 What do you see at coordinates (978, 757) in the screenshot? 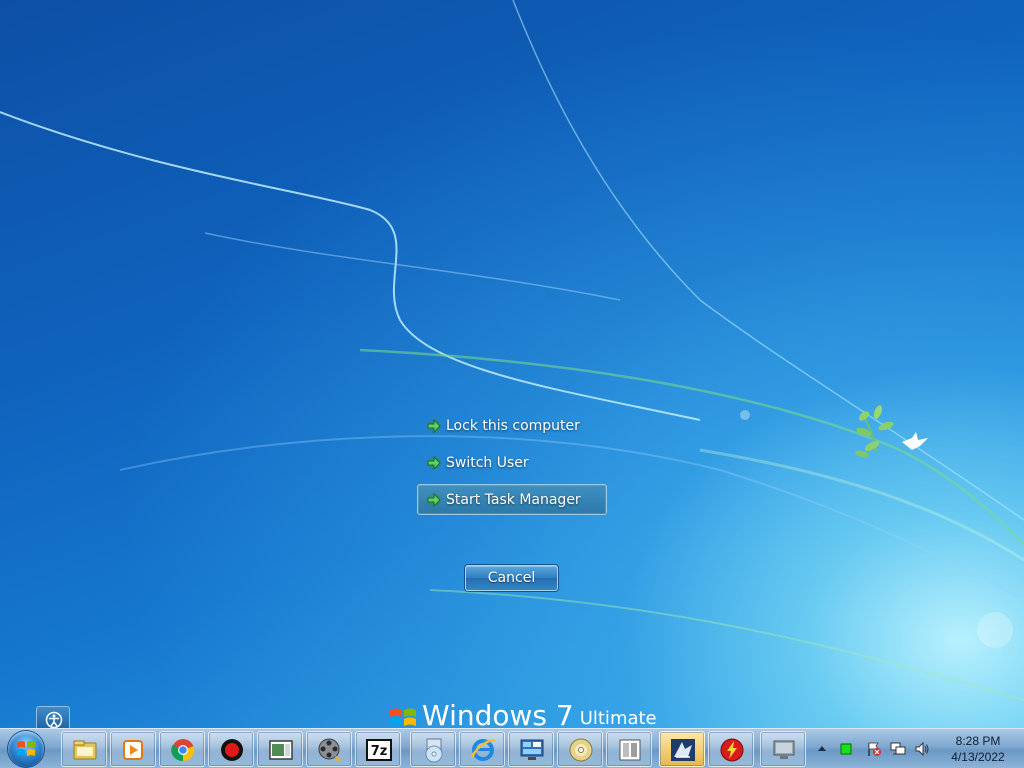
I see `clock-date: 4/13/2022` at bounding box center [978, 757].